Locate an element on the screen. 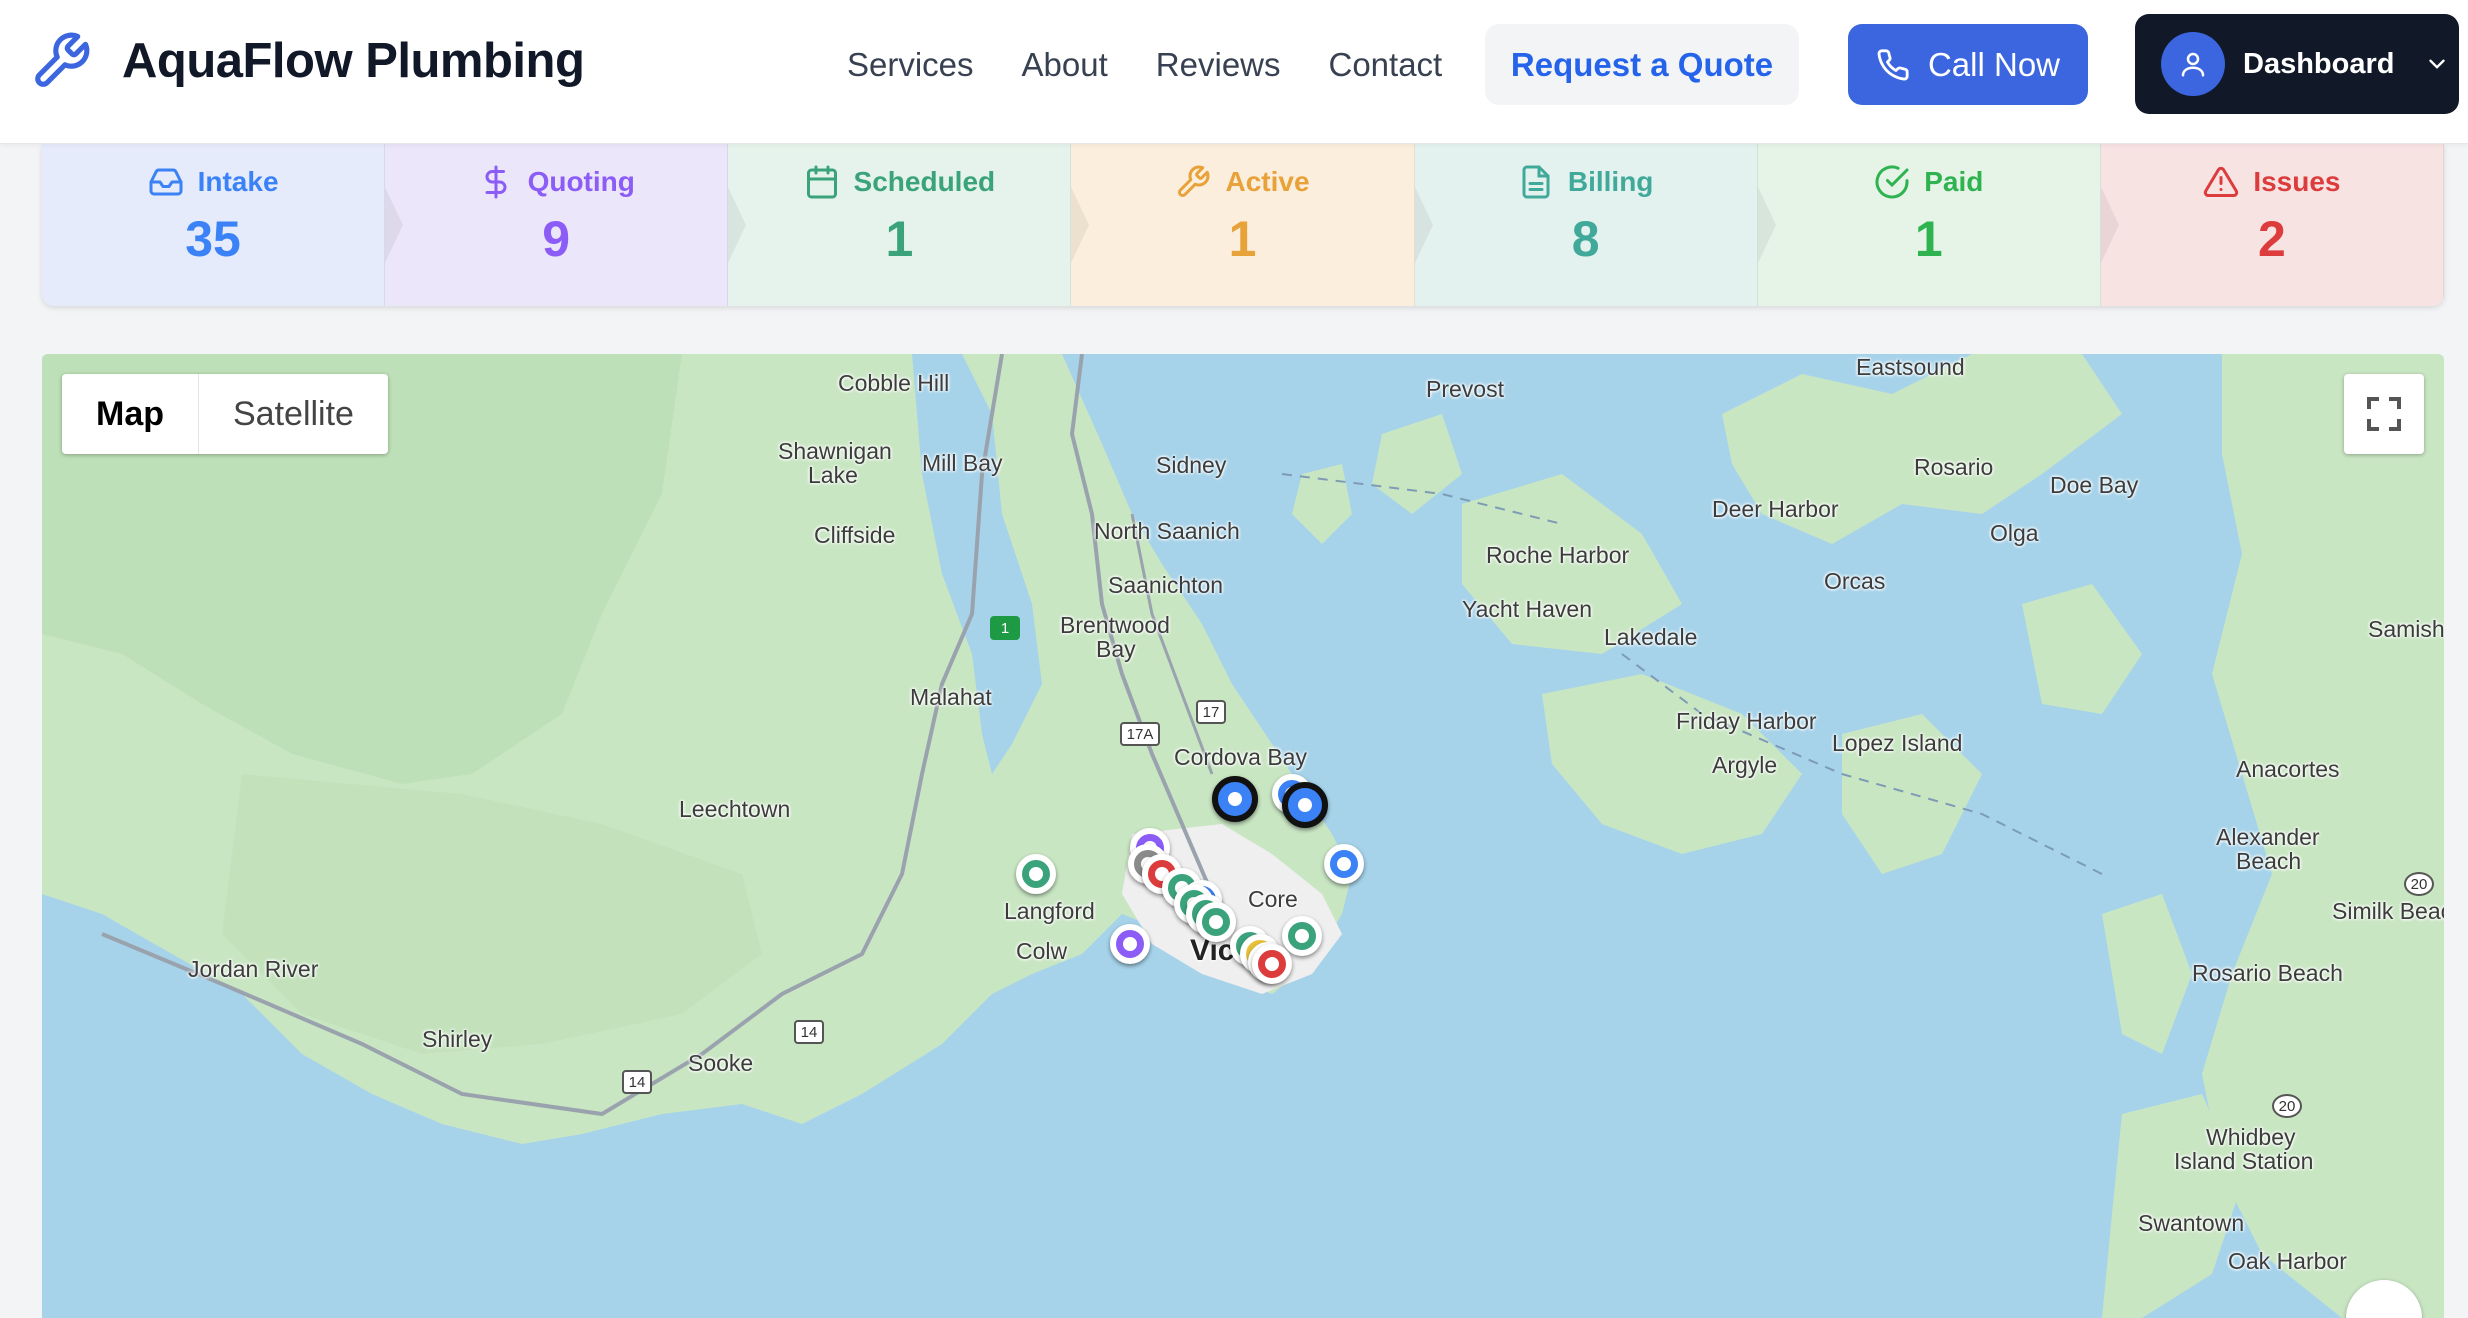 The height and width of the screenshot is (1318, 2468). place-label: Orcas is located at coordinates (1855, 581).